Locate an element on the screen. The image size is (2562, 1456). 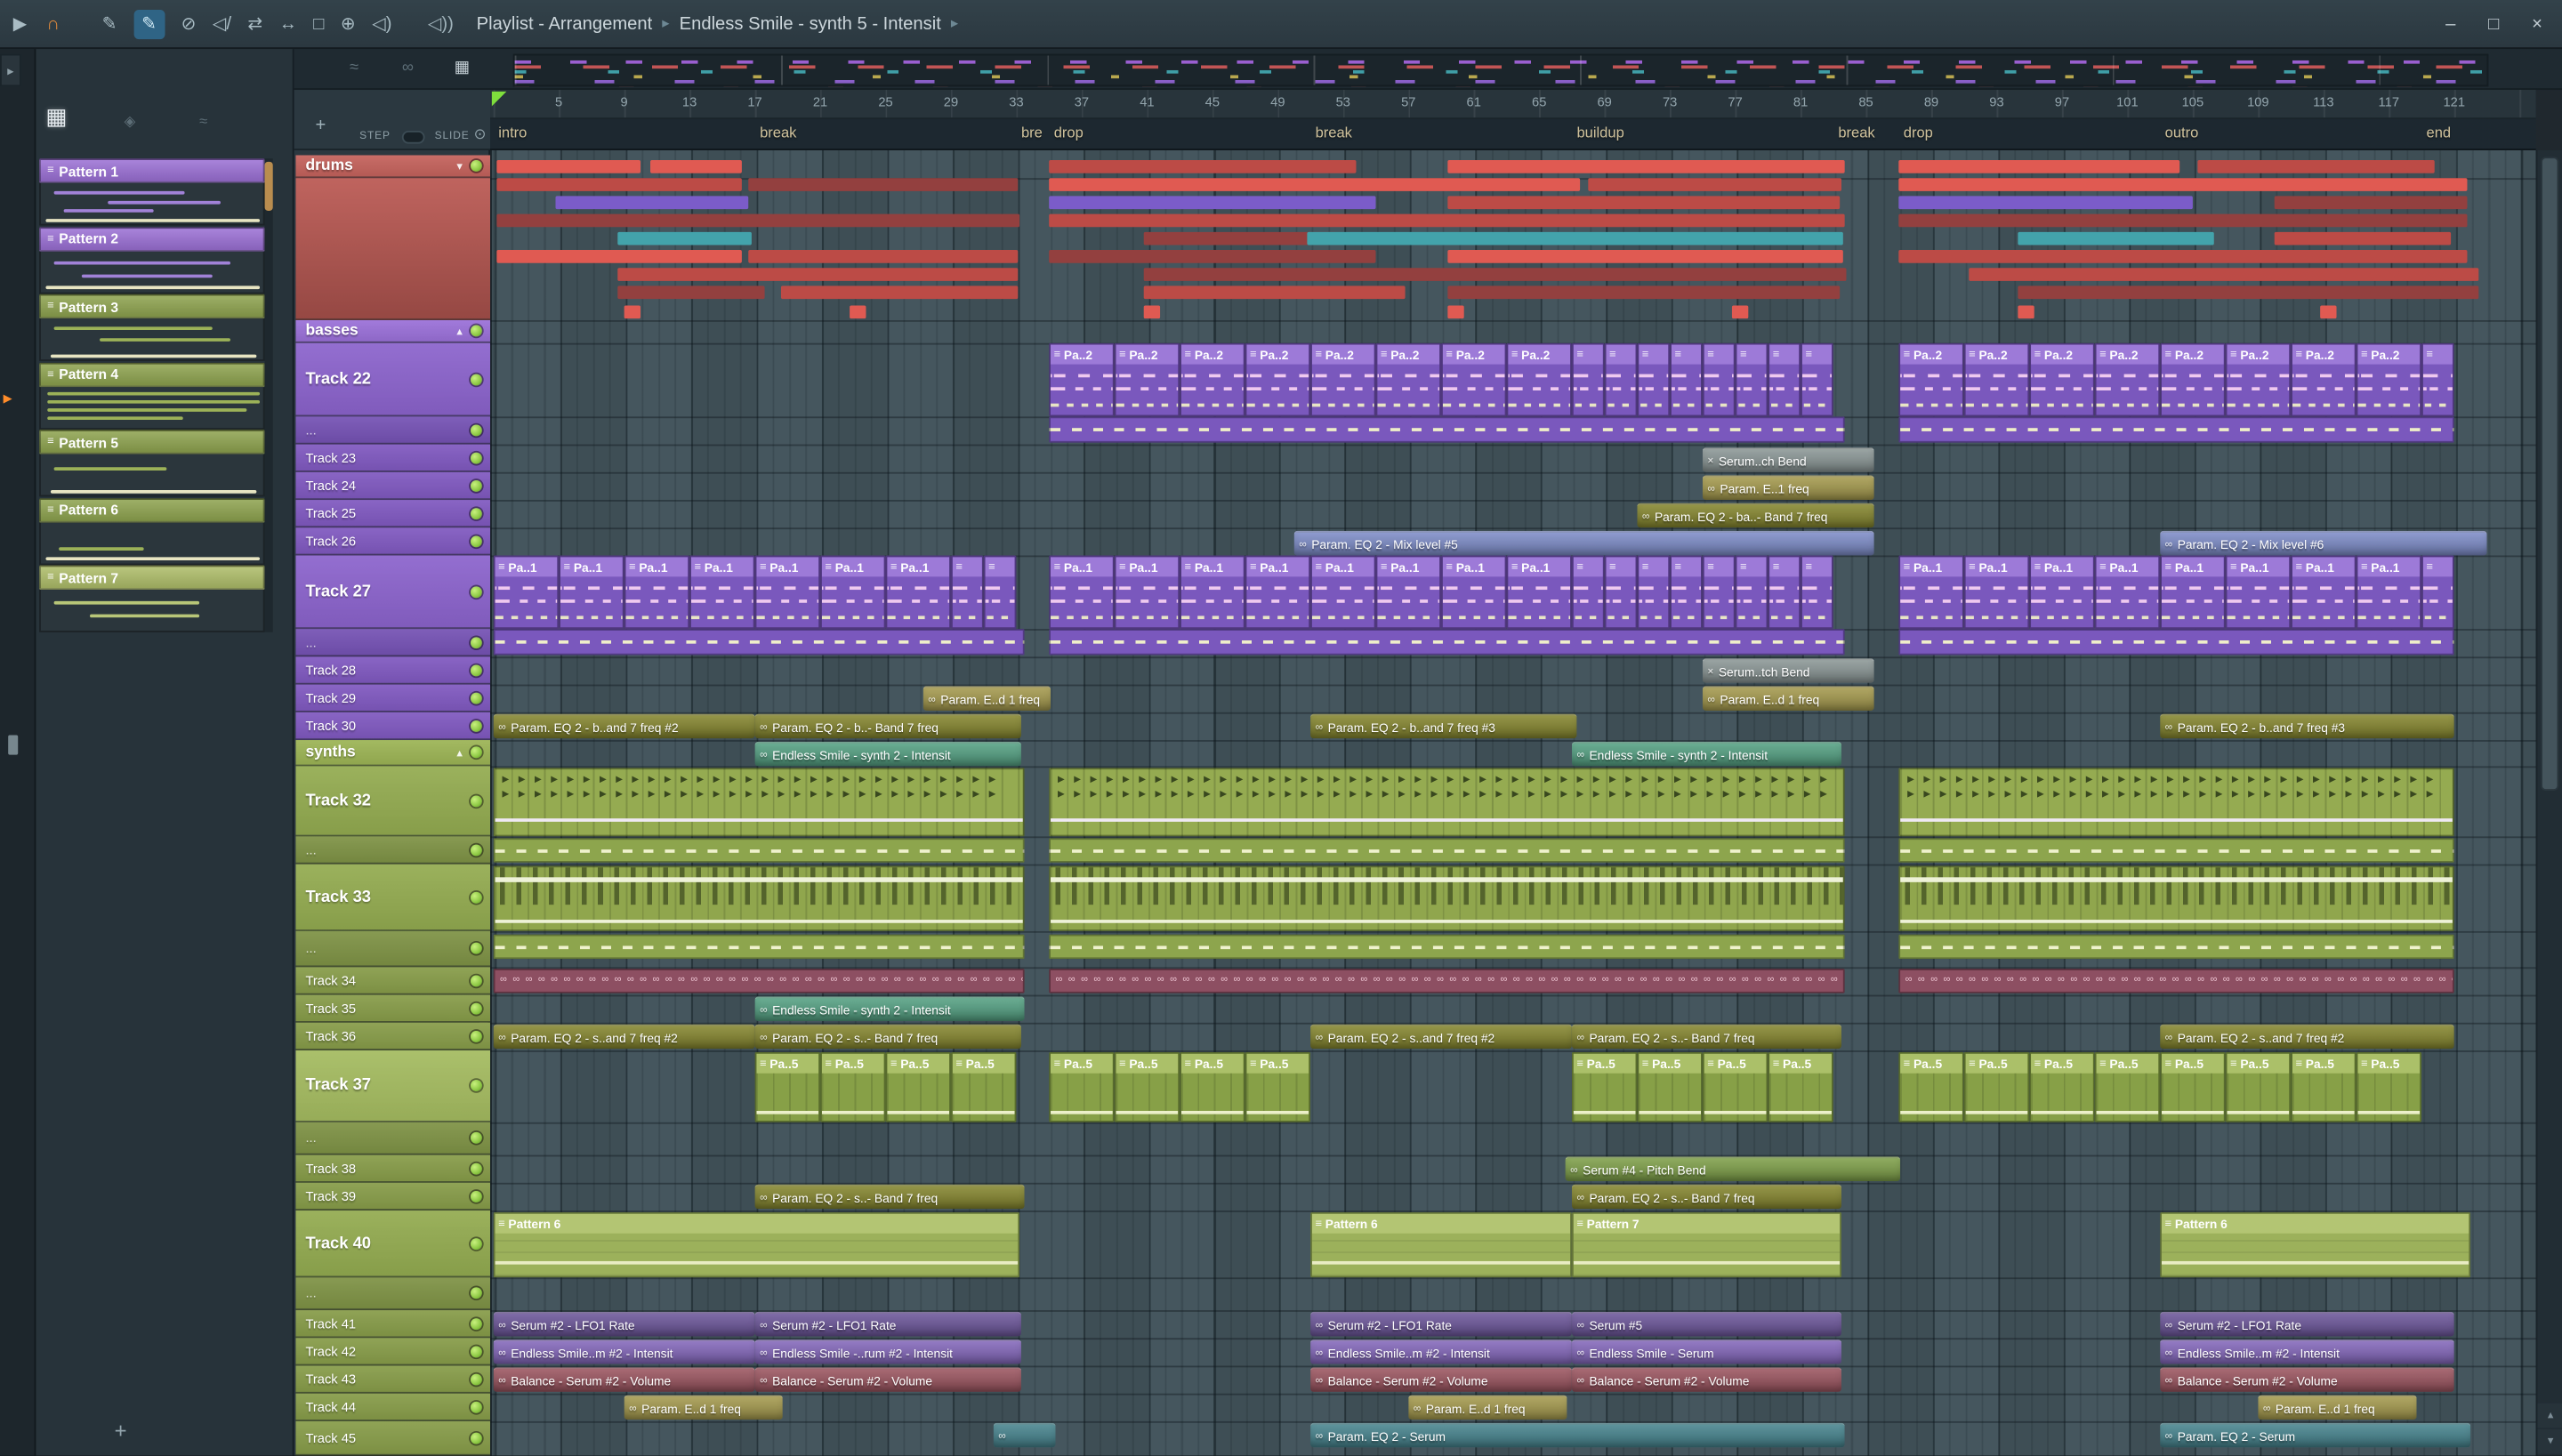
automation-clip: ∞ Param. EQ 2 - ba..- Band 7 freq is located at coordinates (1755, 515).